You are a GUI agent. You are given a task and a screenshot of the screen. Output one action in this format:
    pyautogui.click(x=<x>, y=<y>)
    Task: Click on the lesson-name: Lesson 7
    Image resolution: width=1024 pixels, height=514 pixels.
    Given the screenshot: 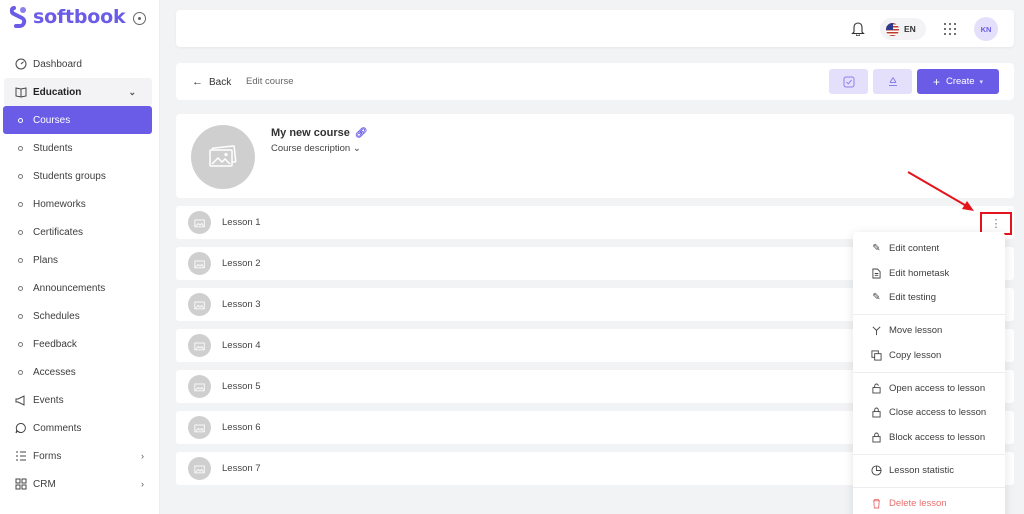 What is the action you would take?
    pyautogui.click(x=241, y=468)
    